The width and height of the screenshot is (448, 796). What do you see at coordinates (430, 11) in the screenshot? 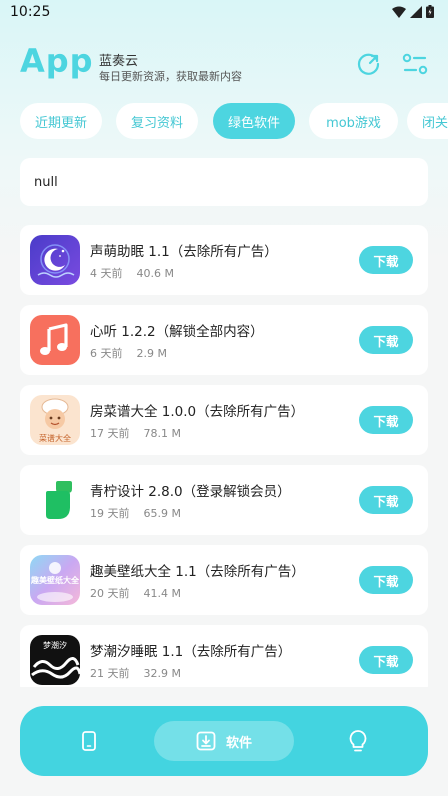
I see `battery-icon` at bounding box center [430, 11].